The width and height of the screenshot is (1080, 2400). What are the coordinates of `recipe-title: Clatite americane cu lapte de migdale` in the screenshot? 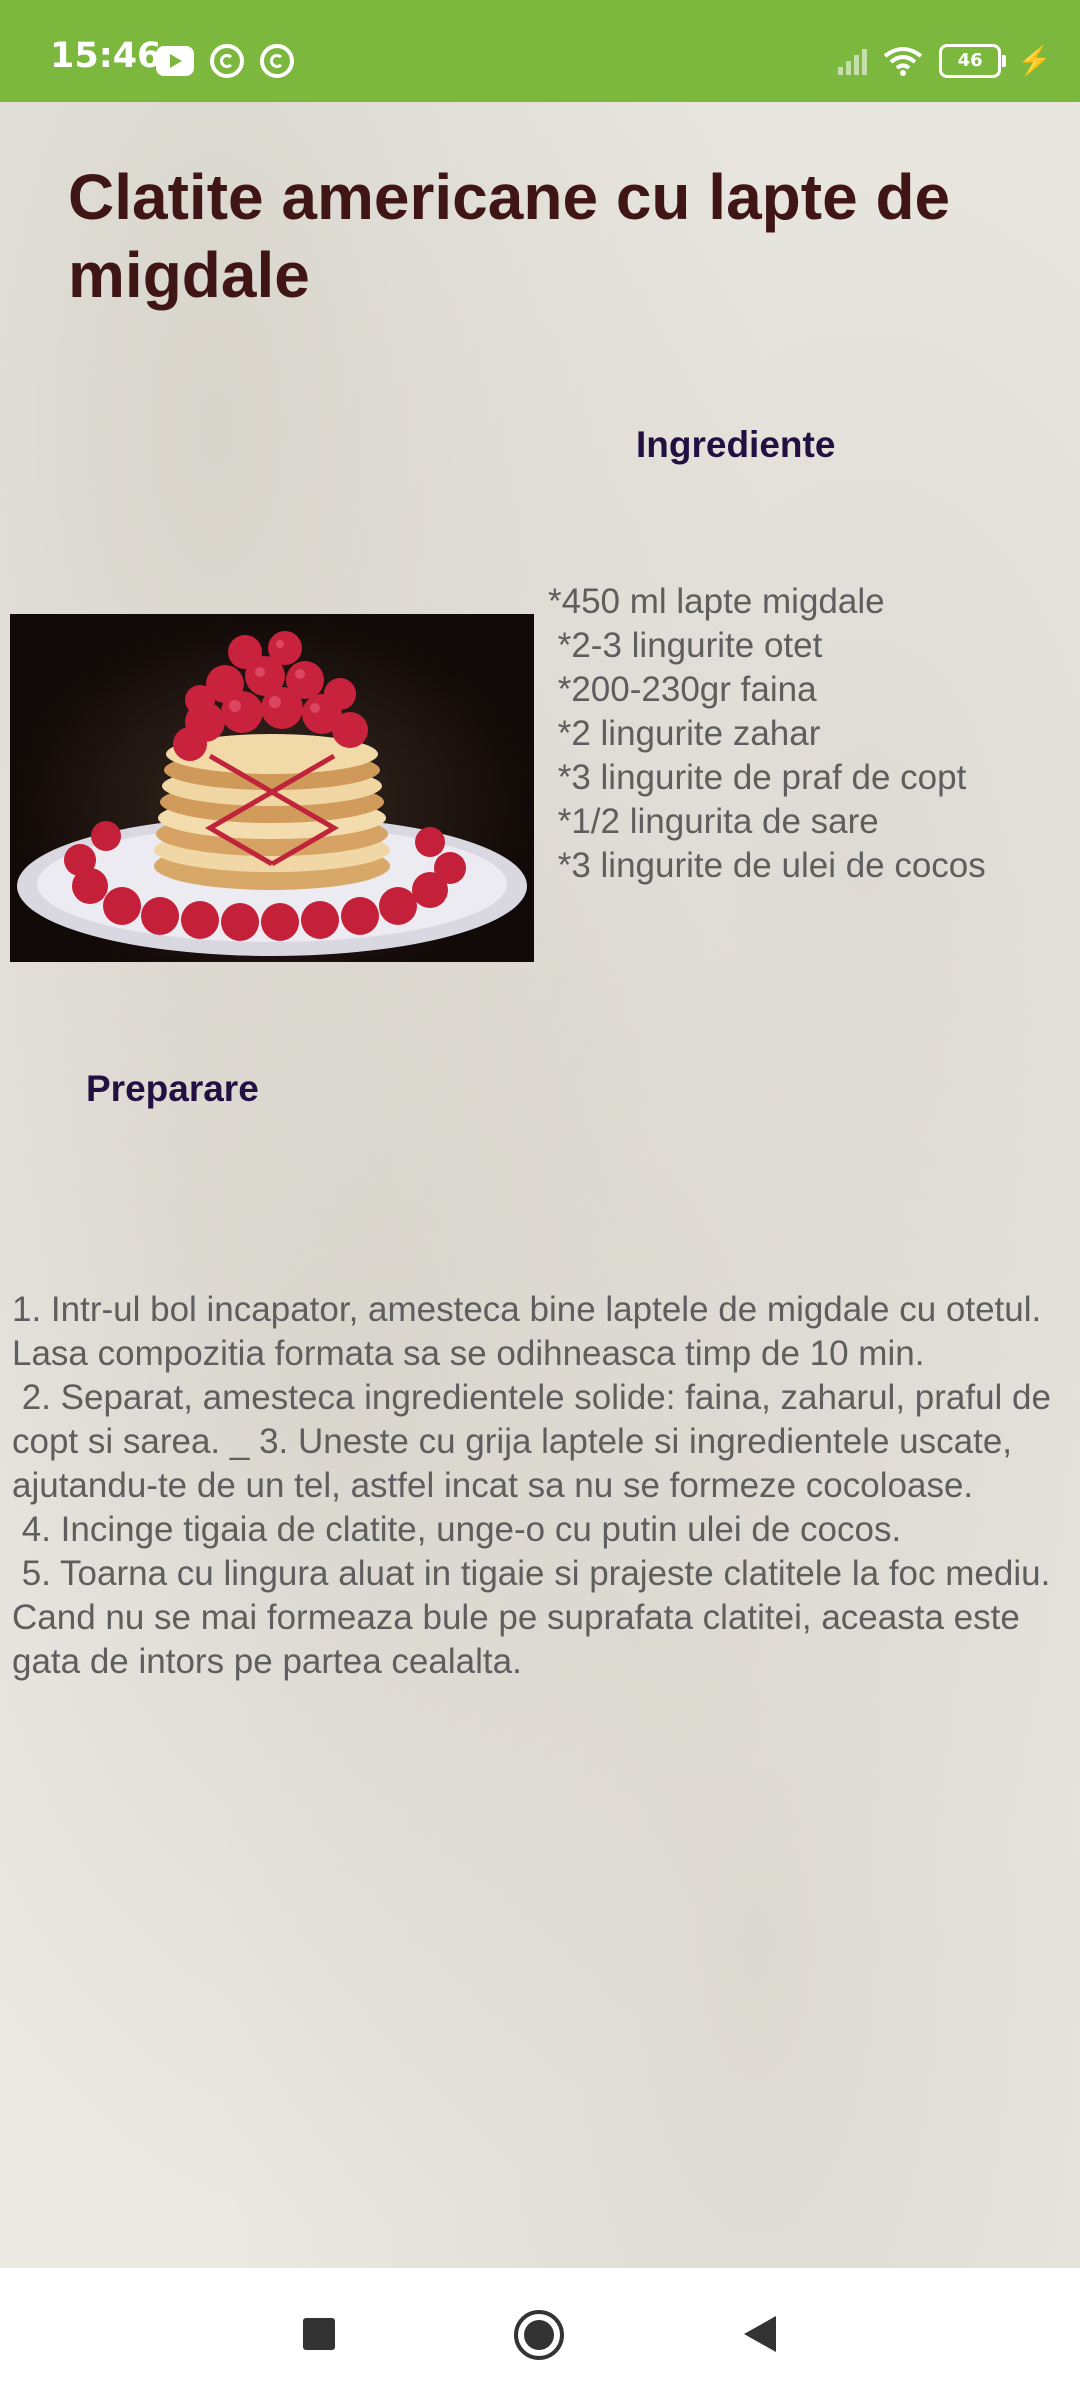 It's located at (509, 236).